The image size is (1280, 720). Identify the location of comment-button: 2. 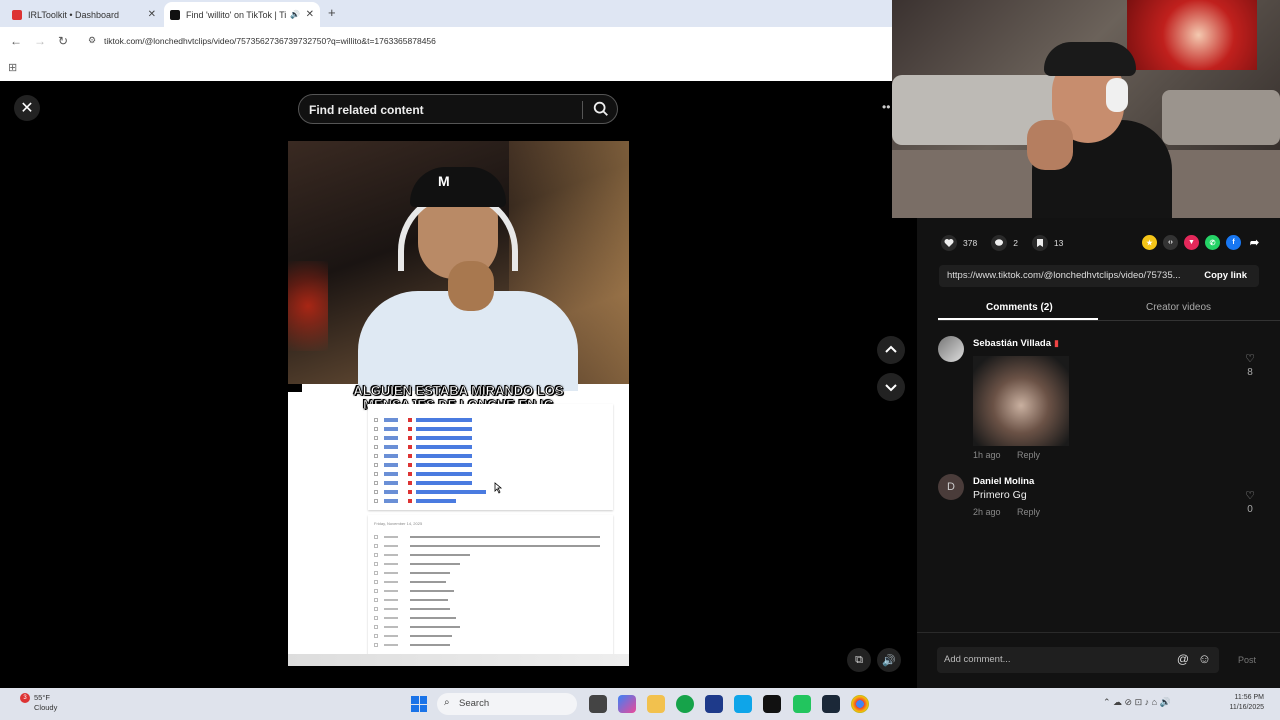
(1004, 243).